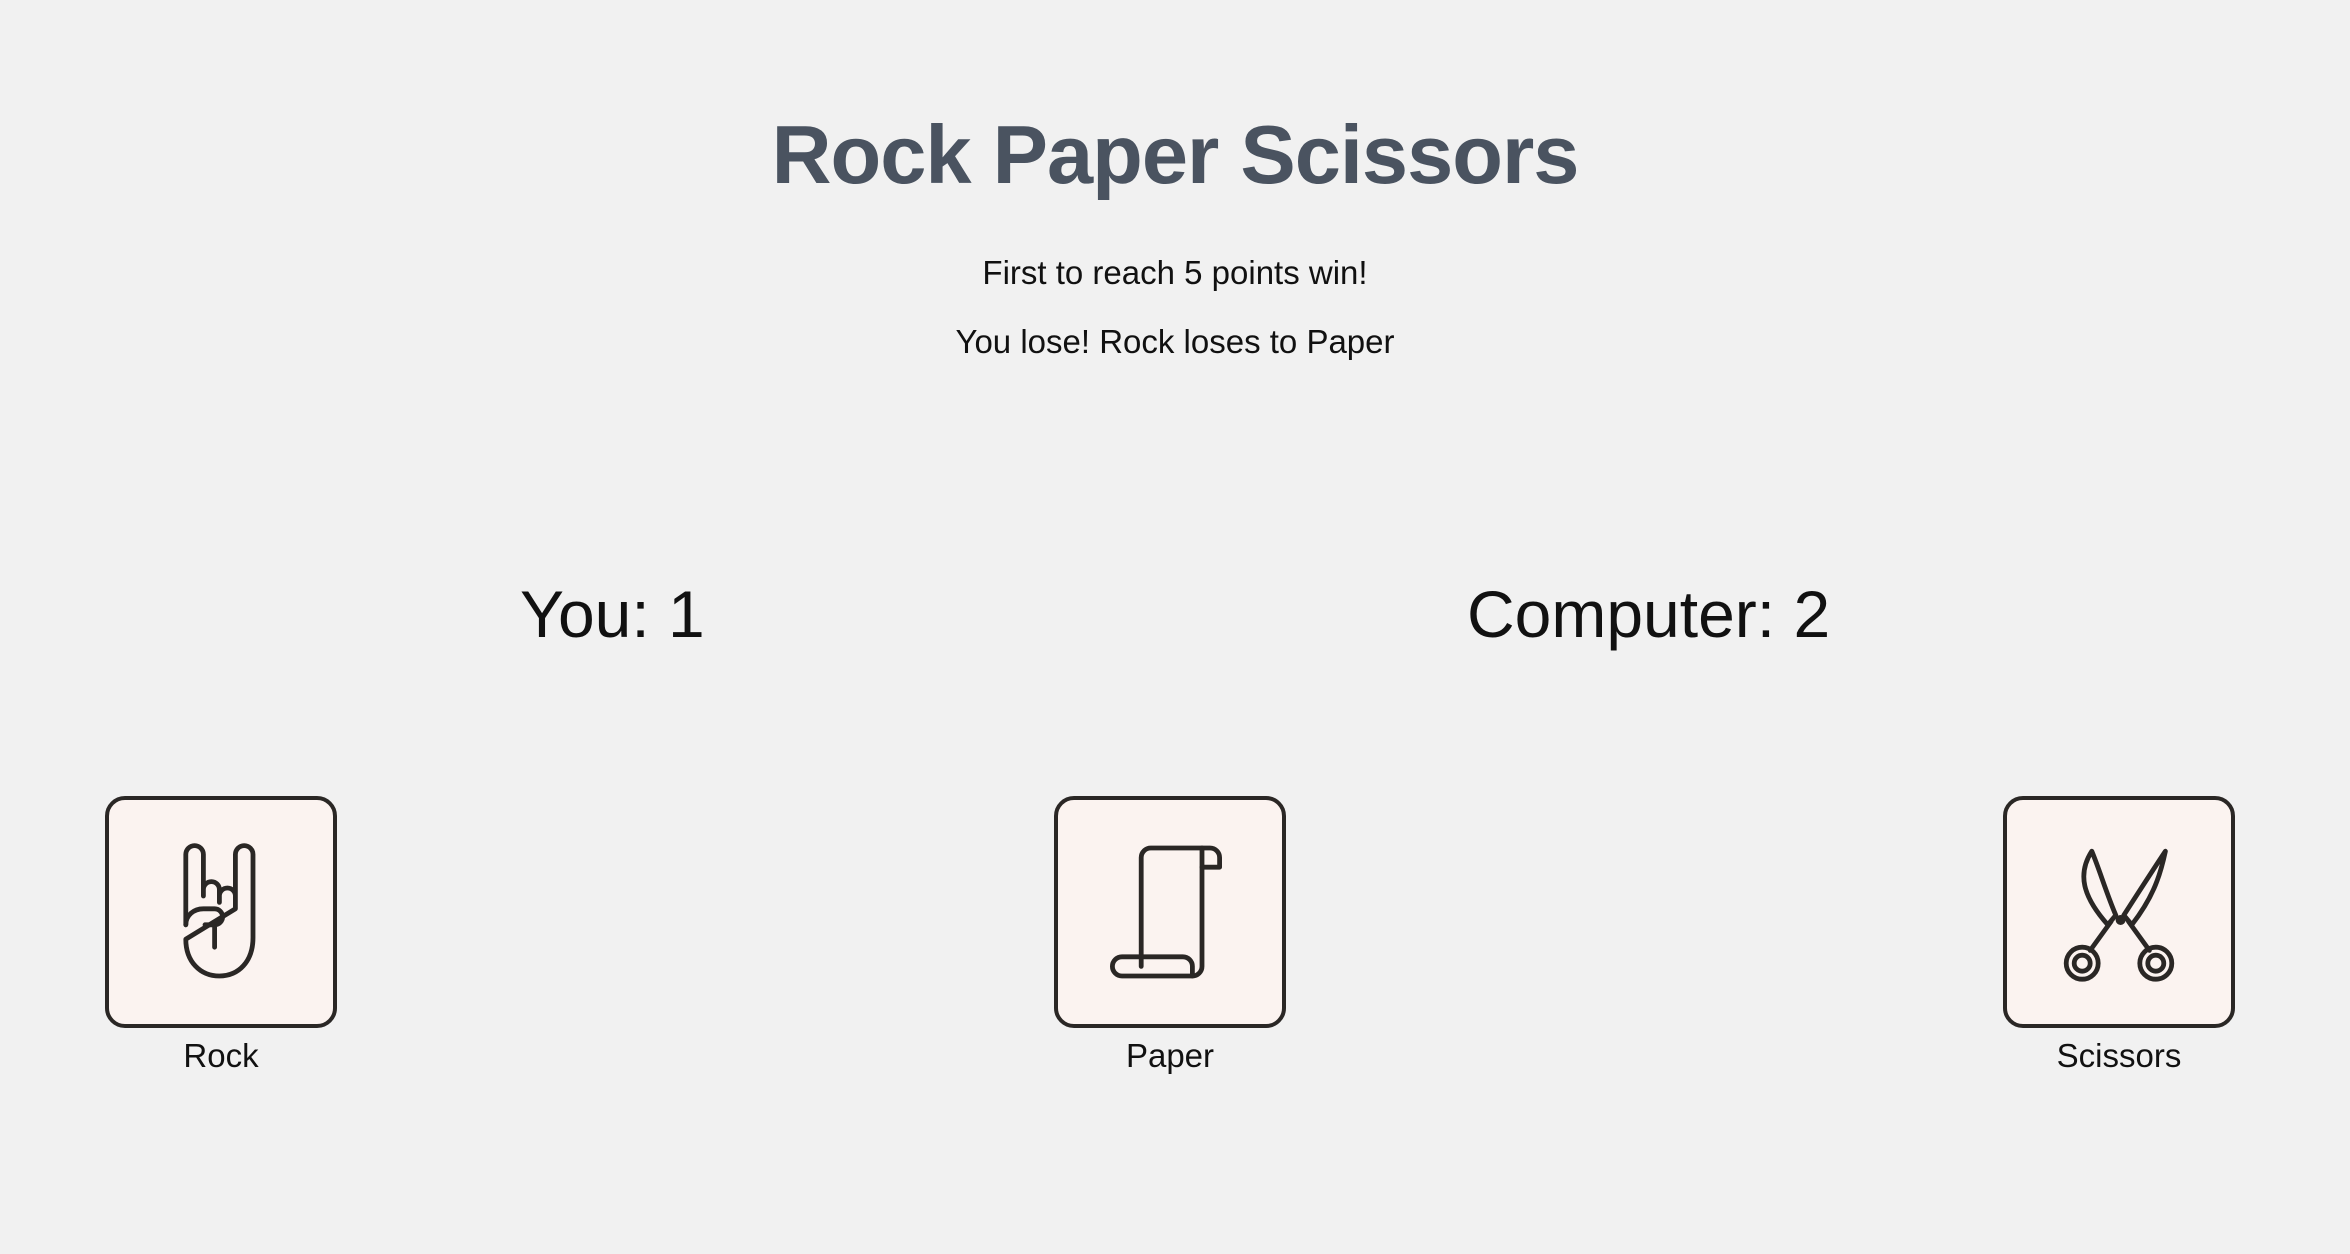 The image size is (2350, 1254). I want to click on scoreboard: You: 1 Computer: 2, so click(1175, 615).